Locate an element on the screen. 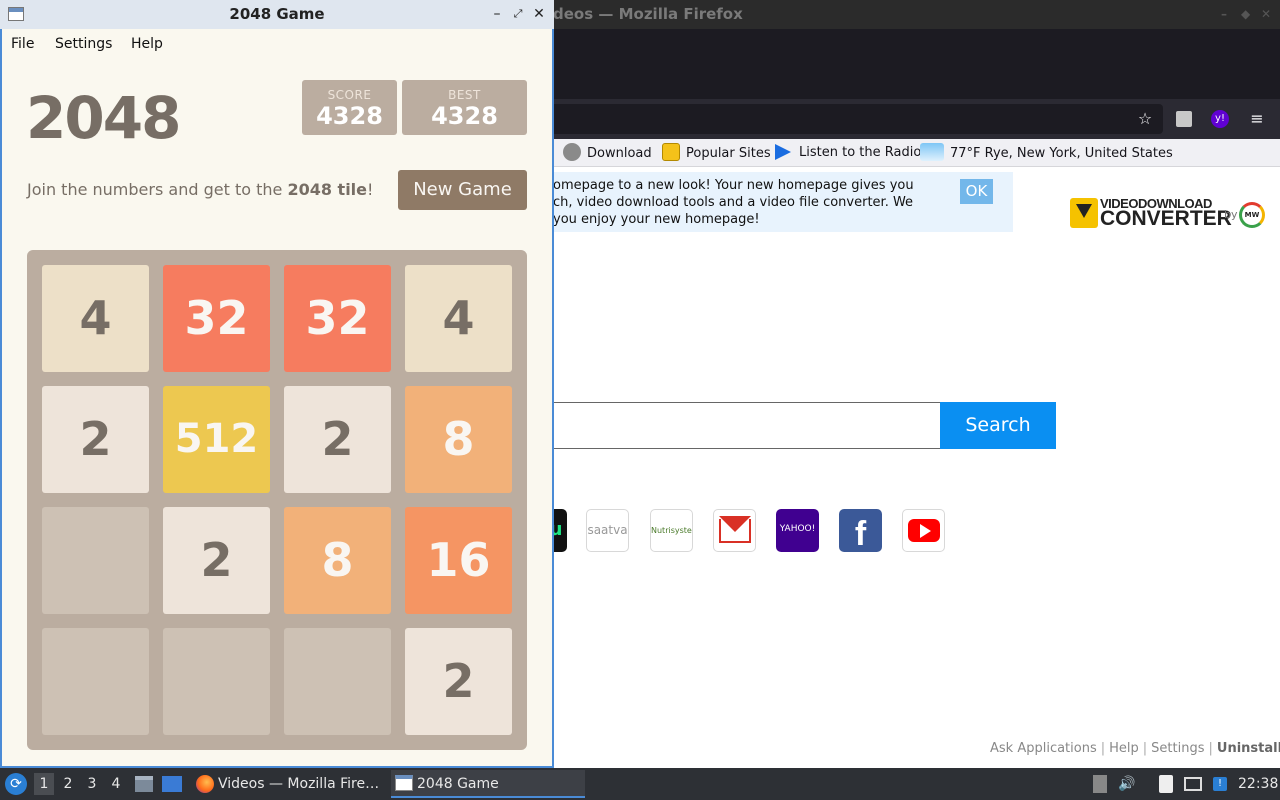 Image resolution: width=1280 pixels, height=800 pixels. network-icon is located at coordinates (1193, 784).